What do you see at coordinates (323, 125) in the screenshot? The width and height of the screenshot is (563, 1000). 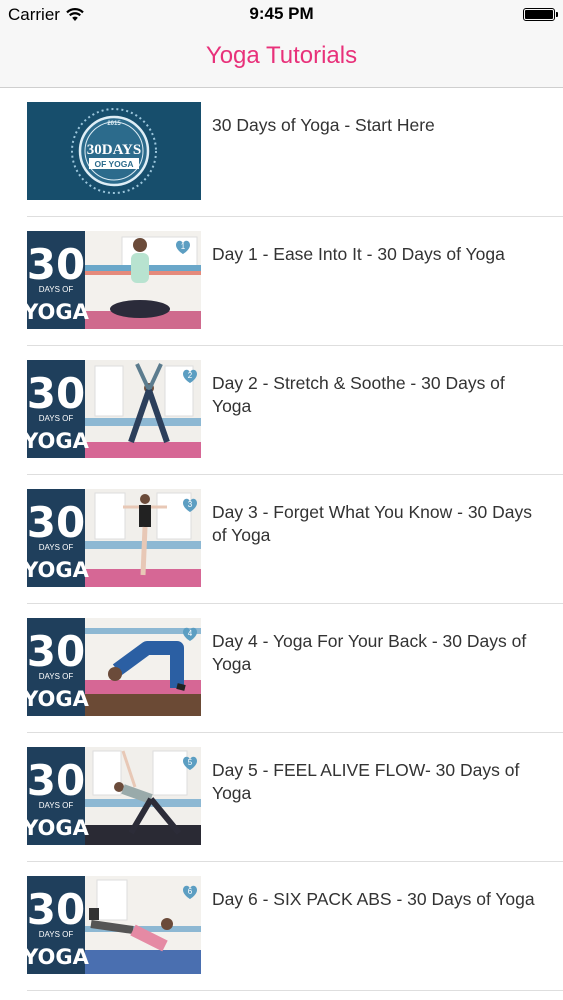 I see `video-title: 30 Days of Yoga - Start Here` at bounding box center [323, 125].